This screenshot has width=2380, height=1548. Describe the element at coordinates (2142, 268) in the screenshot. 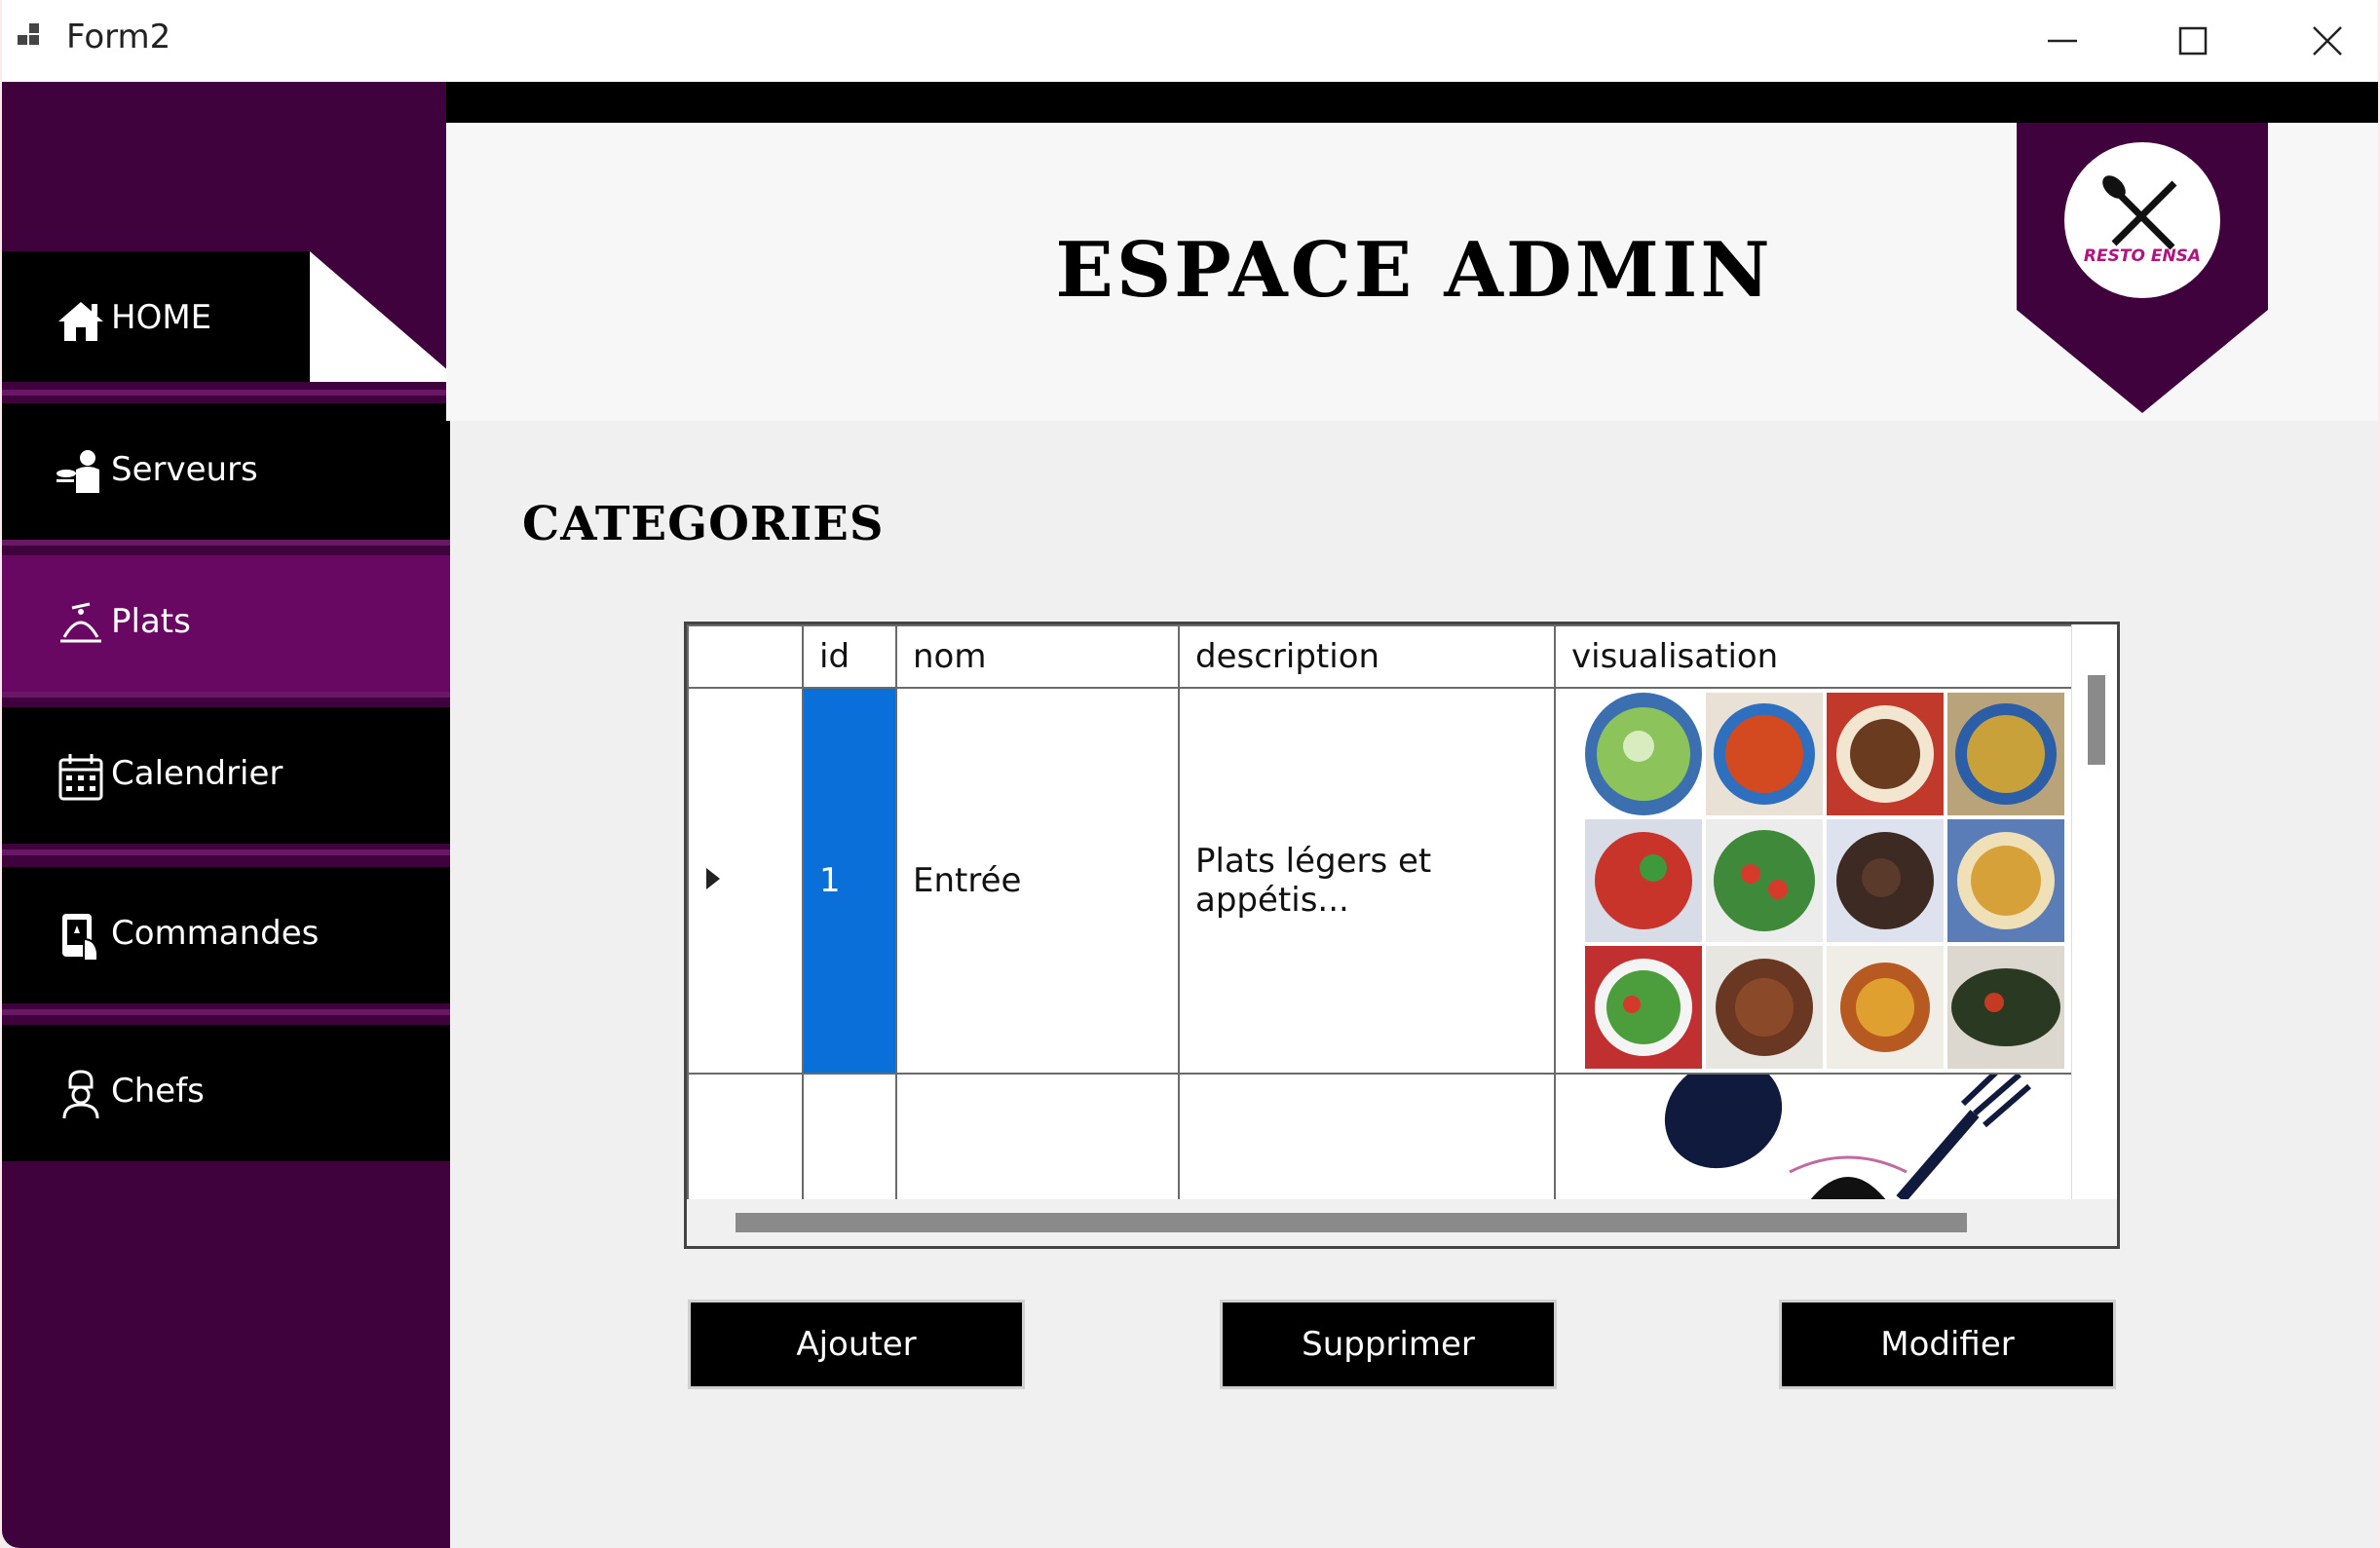

I see `logo-badge: RESTO ENSA` at that location.